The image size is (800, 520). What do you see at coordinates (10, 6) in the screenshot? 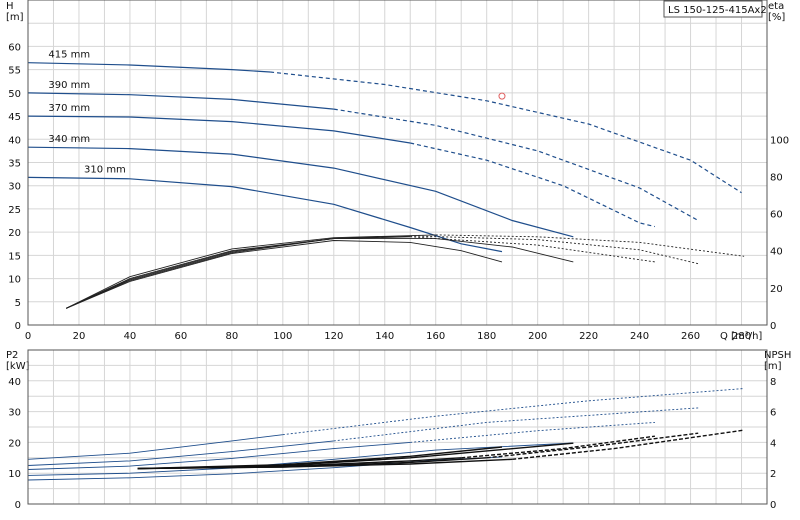
I see `y-axis-label: H` at bounding box center [10, 6].